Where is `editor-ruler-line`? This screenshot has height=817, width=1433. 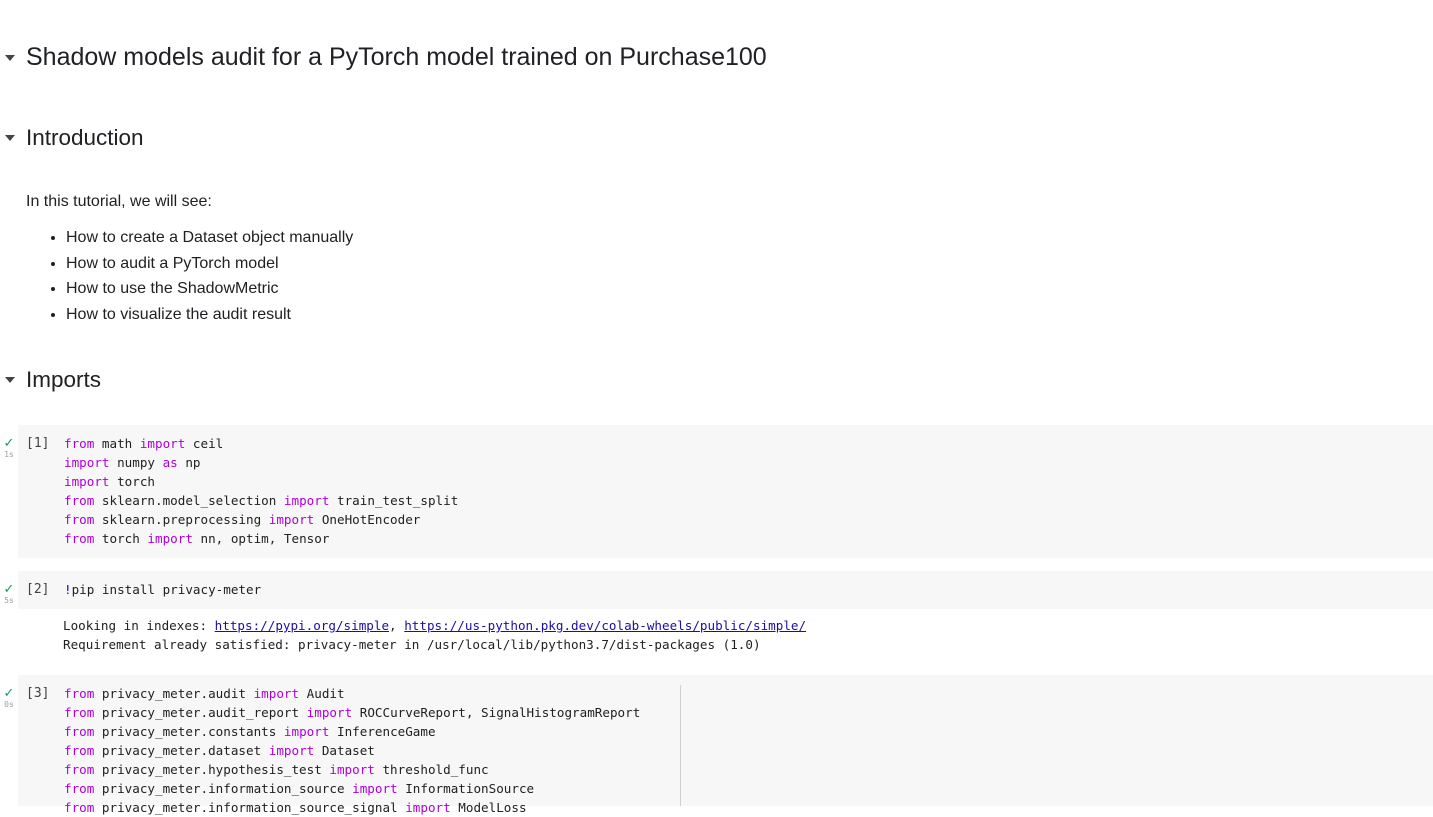 editor-ruler-line is located at coordinates (680, 745).